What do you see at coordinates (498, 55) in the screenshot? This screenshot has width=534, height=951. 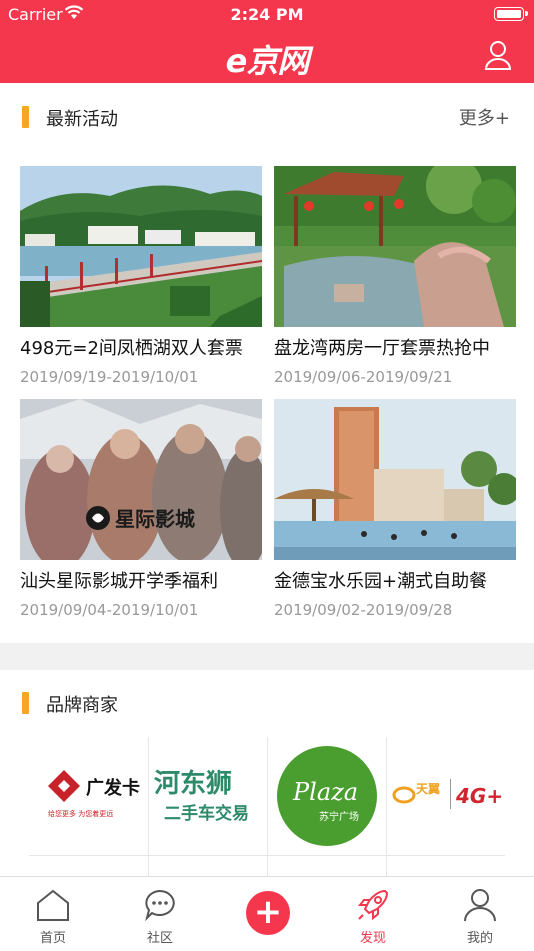 I see `user-profile-icon` at bounding box center [498, 55].